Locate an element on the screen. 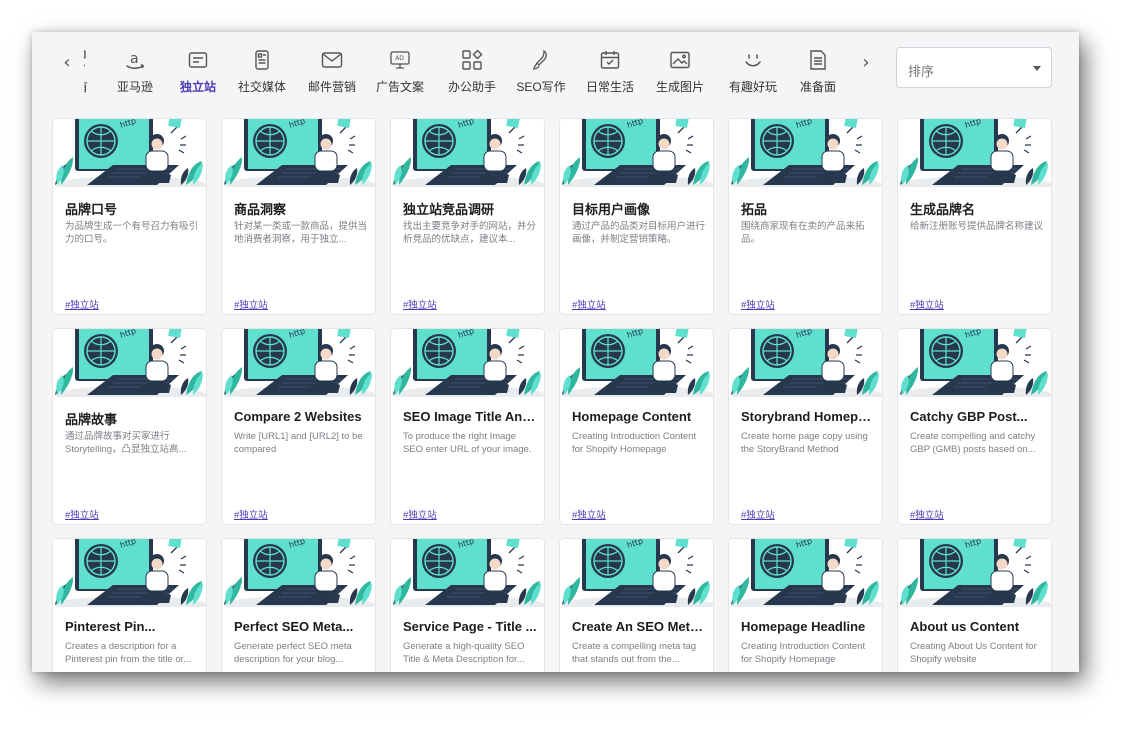 The image size is (1142, 734). category-tab: 社交媒体 is located at coordinates (262, 78).